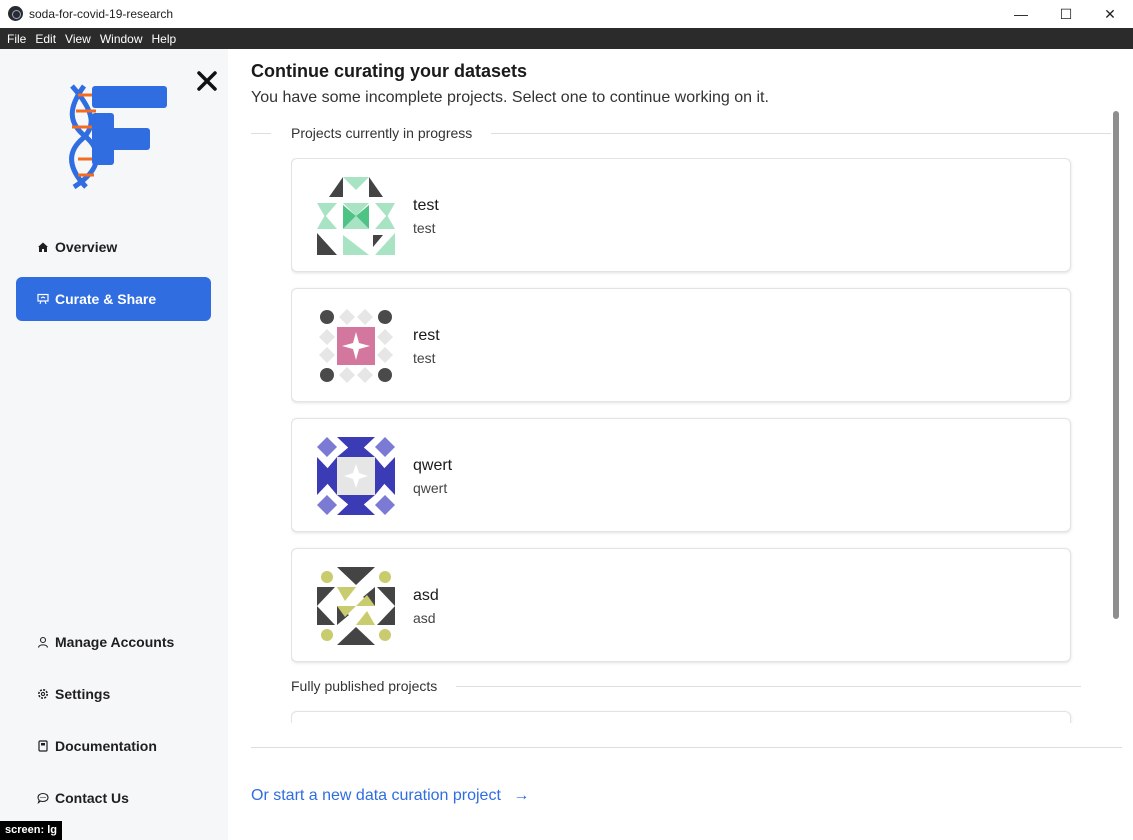  Describe the element at coordinates (681, 605) in the screenshot. I see `project-card: asd asd` at that location.